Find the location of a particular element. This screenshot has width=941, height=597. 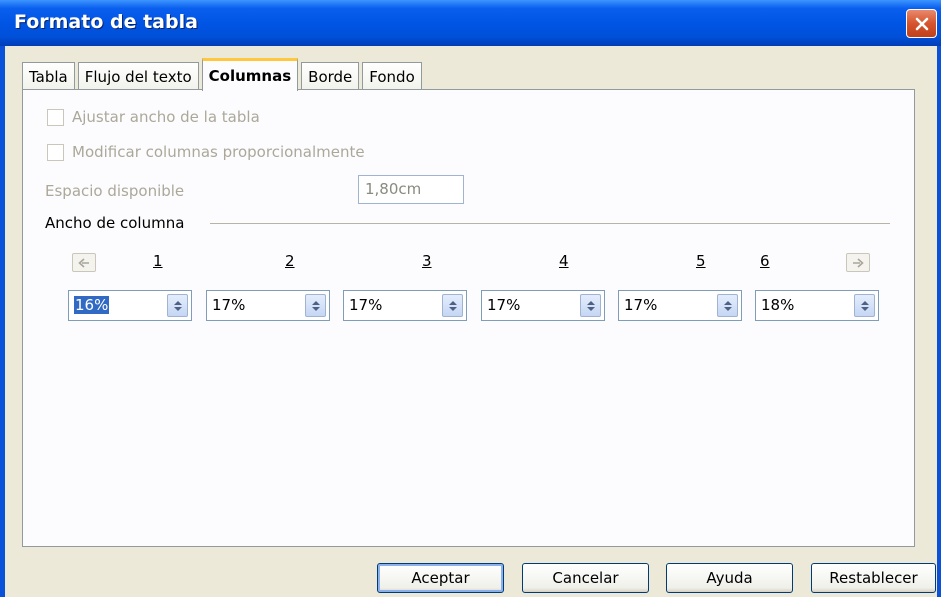

window-frame-right is located at coordinates (939, 321).